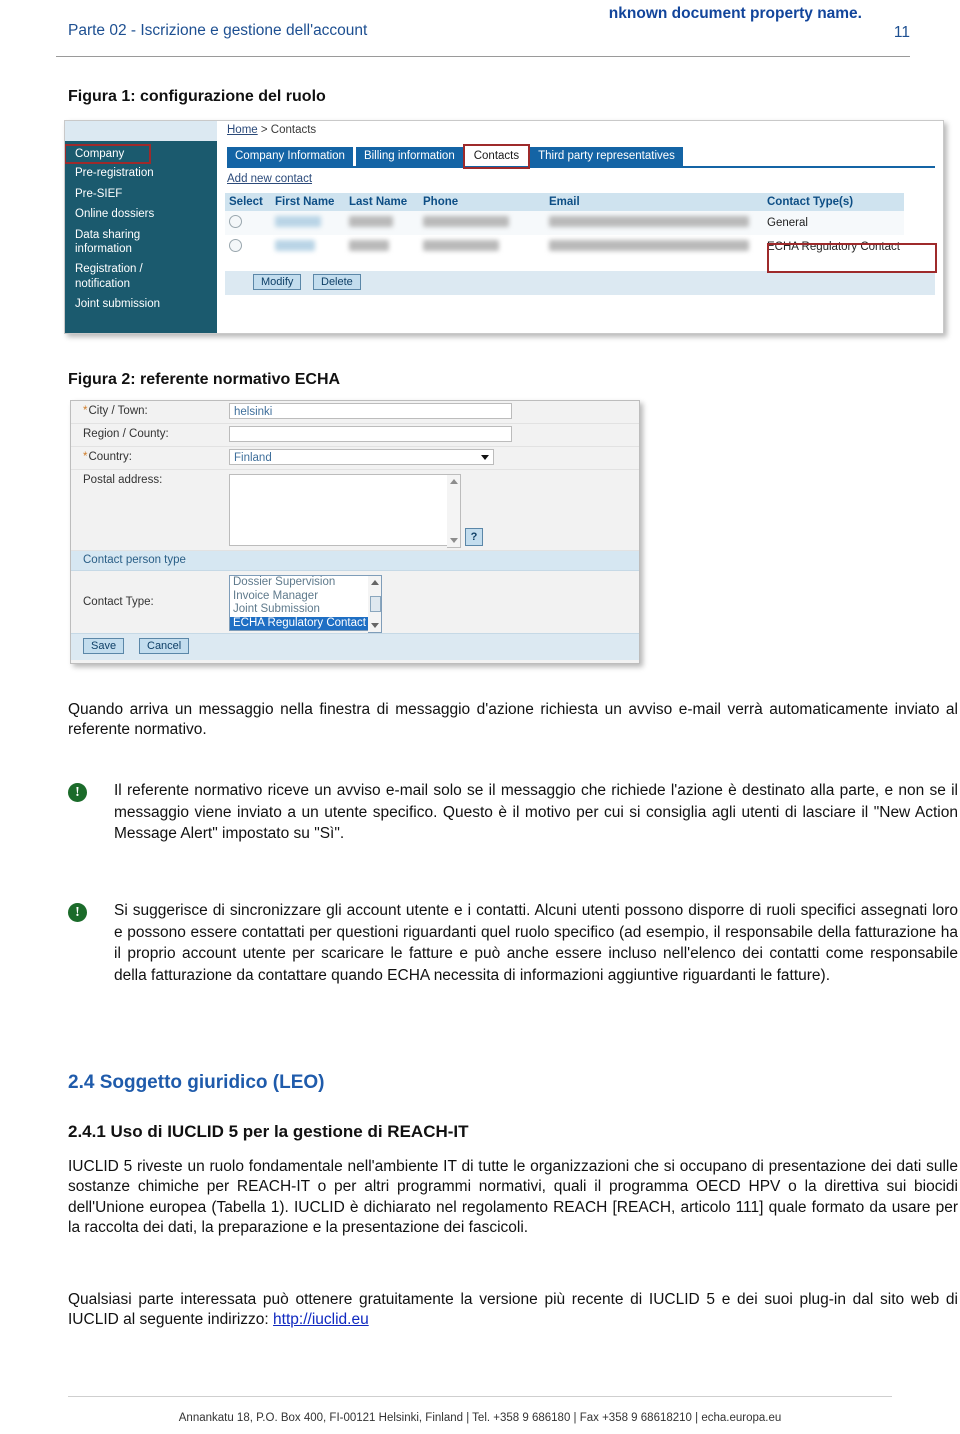  Describe the element at coordinates (901, 32) in the screenshot. I see `page-number: 11` at that location.